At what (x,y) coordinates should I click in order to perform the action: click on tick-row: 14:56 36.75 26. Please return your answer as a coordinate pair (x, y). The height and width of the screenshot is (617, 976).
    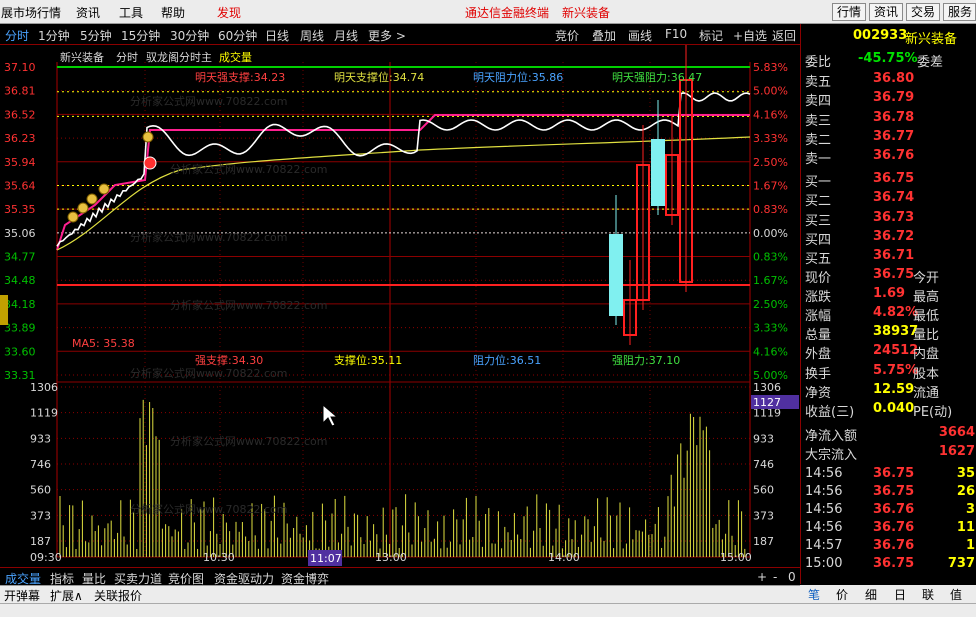
    Looking at the image, I should click on (888, 493).